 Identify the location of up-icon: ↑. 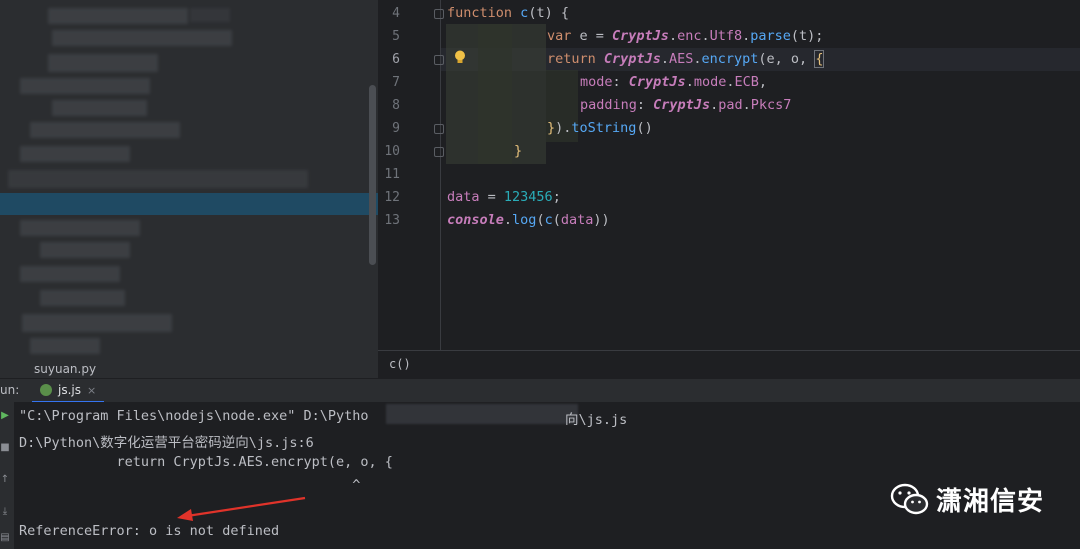
(5, 479).